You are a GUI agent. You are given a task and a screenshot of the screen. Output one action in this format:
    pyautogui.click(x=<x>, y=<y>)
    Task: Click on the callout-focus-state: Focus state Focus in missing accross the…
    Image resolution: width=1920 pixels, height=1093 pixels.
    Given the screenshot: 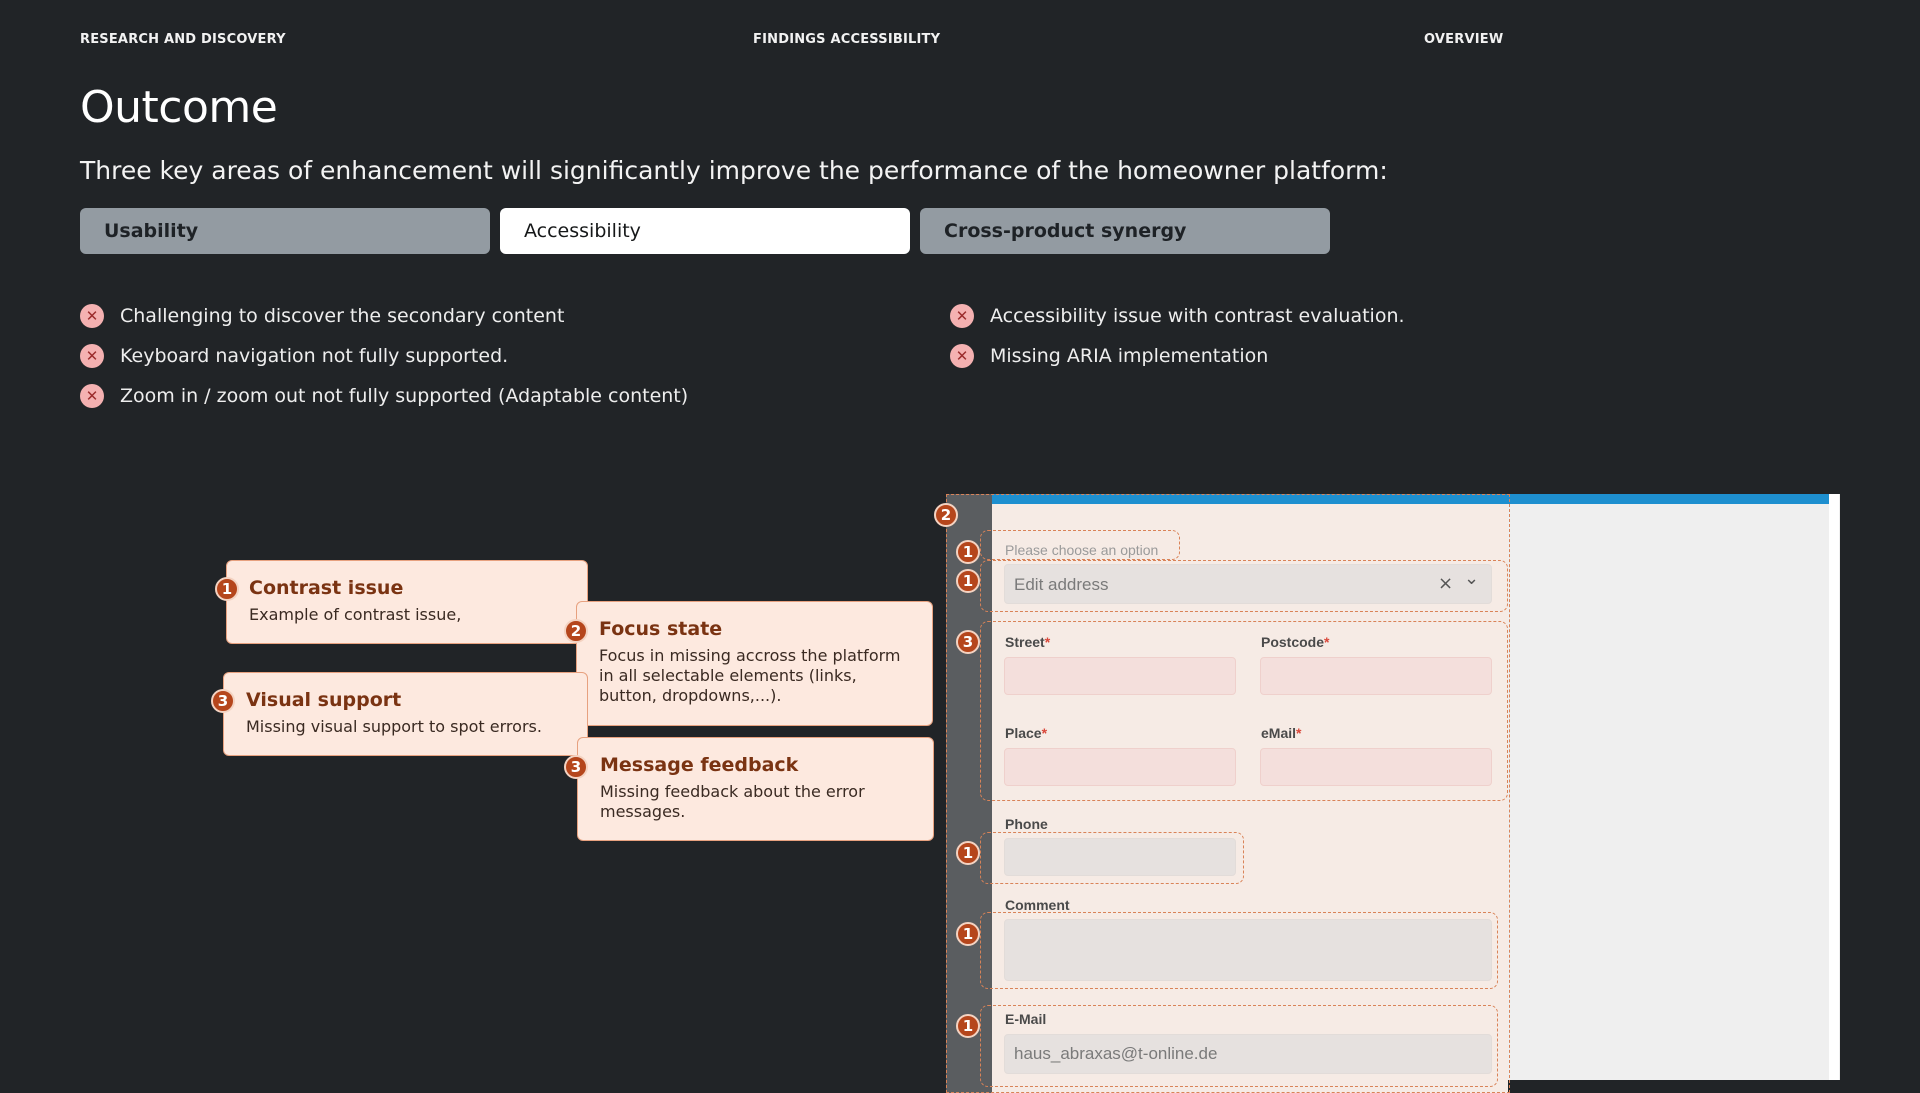 What is the action you would take?
    pyautogui.click(x=754, y=663)
    